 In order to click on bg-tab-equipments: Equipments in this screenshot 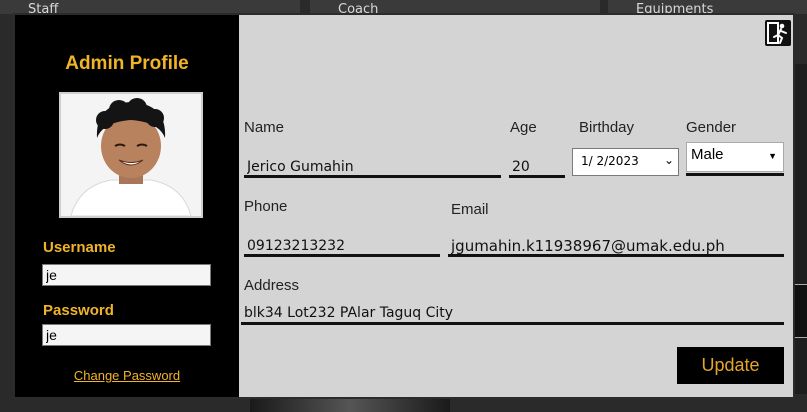, I will do `click(707, 7)`.